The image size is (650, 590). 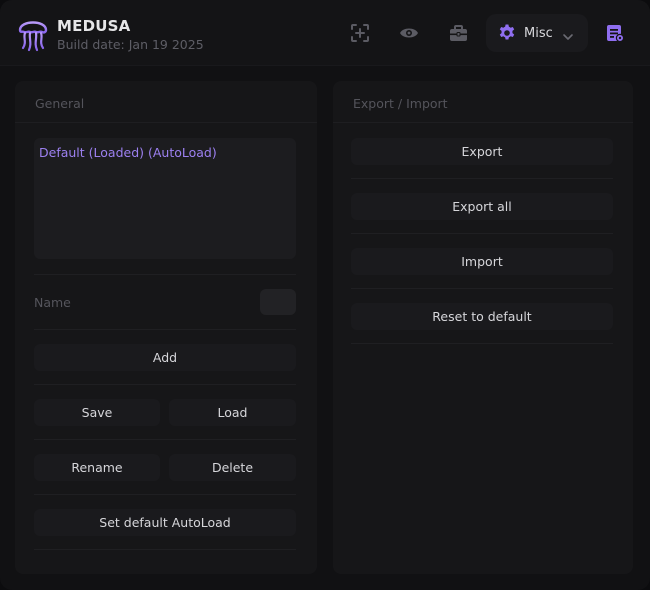 I want to click on export-all-button: Export all, so click(x=482, y=206).